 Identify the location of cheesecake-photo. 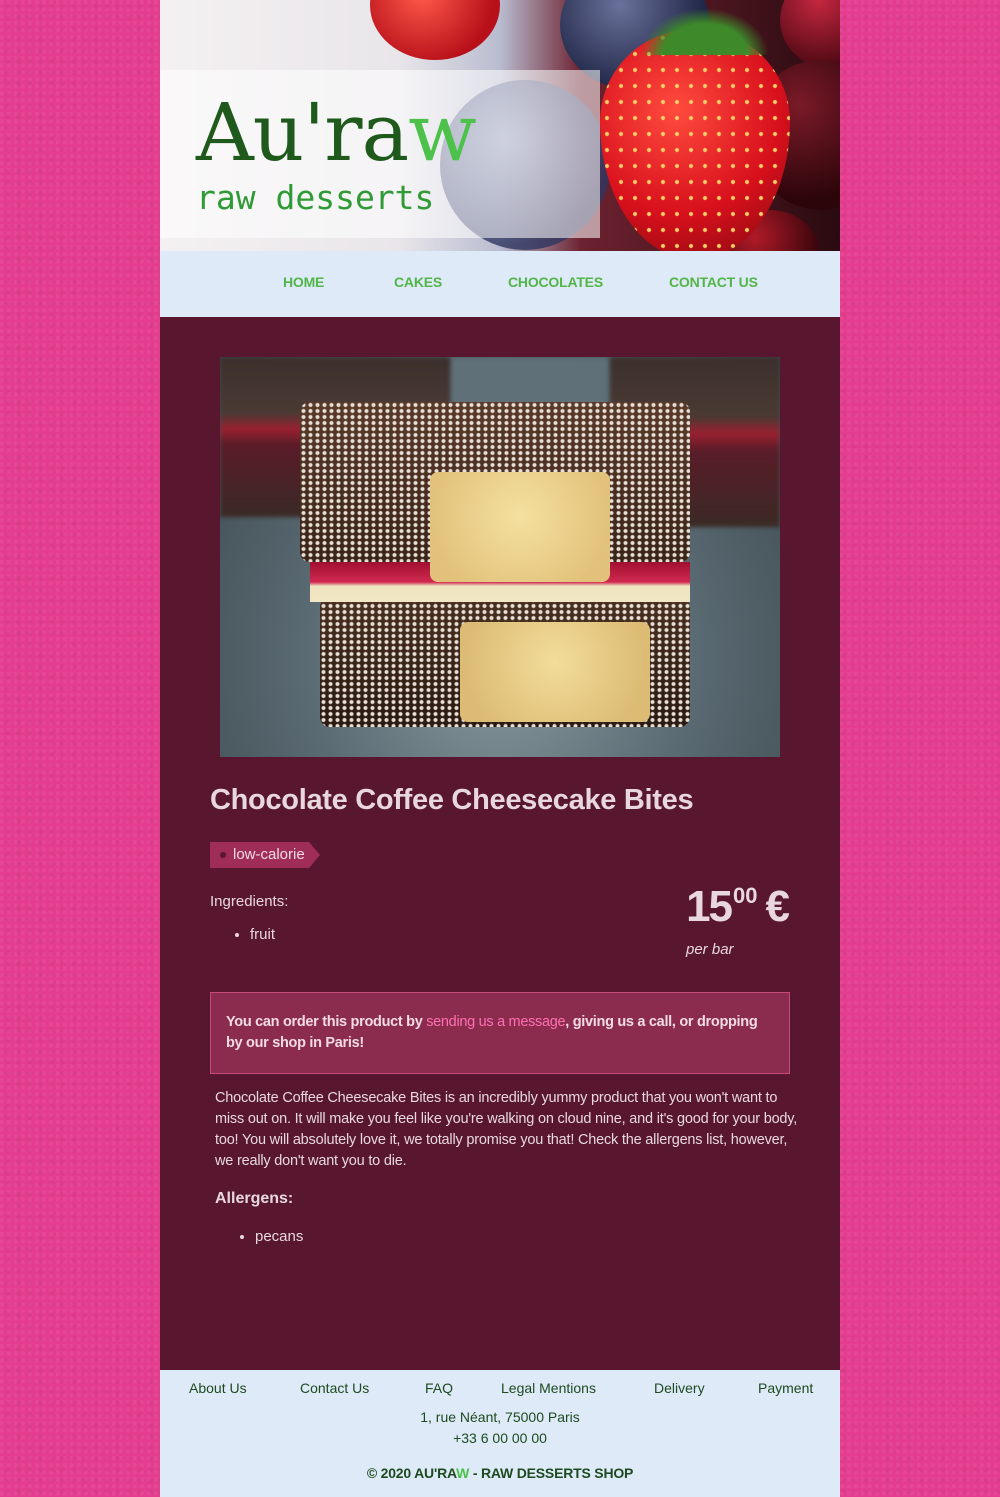
(495, 562).